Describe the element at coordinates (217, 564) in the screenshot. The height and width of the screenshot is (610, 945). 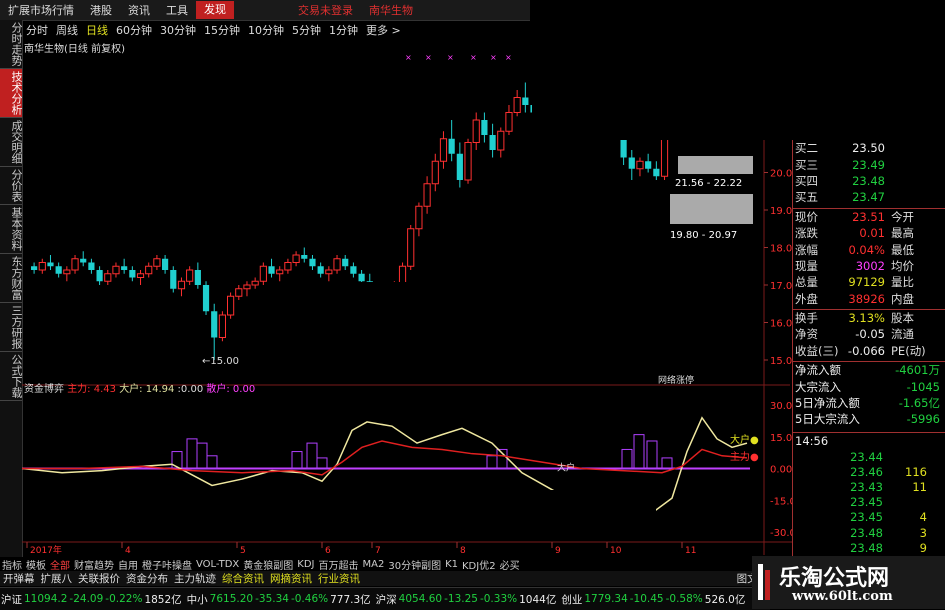
I see `indicator-tab-6: VOL-TDX` at that location.